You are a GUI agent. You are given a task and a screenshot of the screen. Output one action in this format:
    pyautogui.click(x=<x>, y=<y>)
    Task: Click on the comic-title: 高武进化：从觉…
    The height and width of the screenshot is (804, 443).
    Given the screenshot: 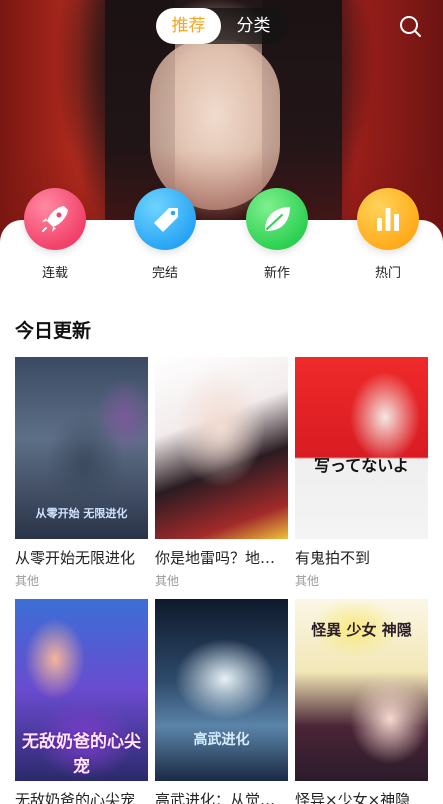 What is the action you would take?
    pyautogui.click(x=215, y=797)
    